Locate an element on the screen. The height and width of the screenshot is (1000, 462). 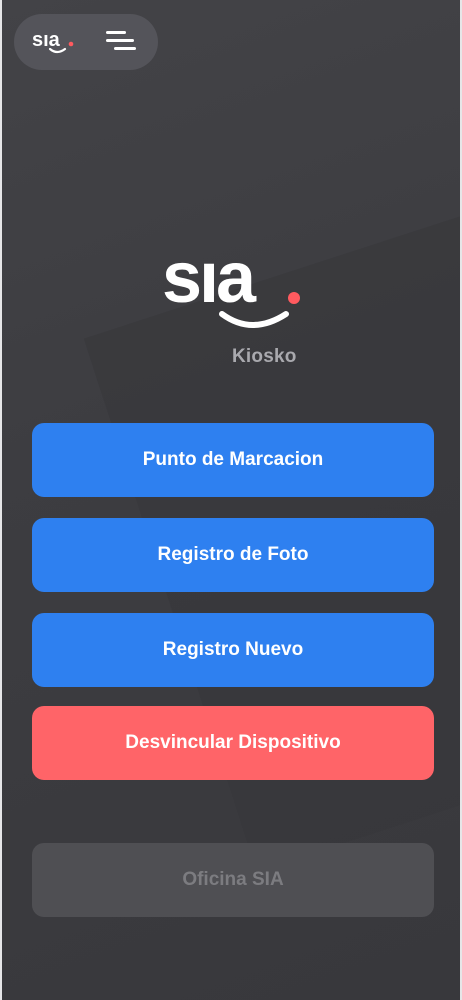
punto-de-marcacion-button: Punto de Marcacion is located at coordinates (233, 460).